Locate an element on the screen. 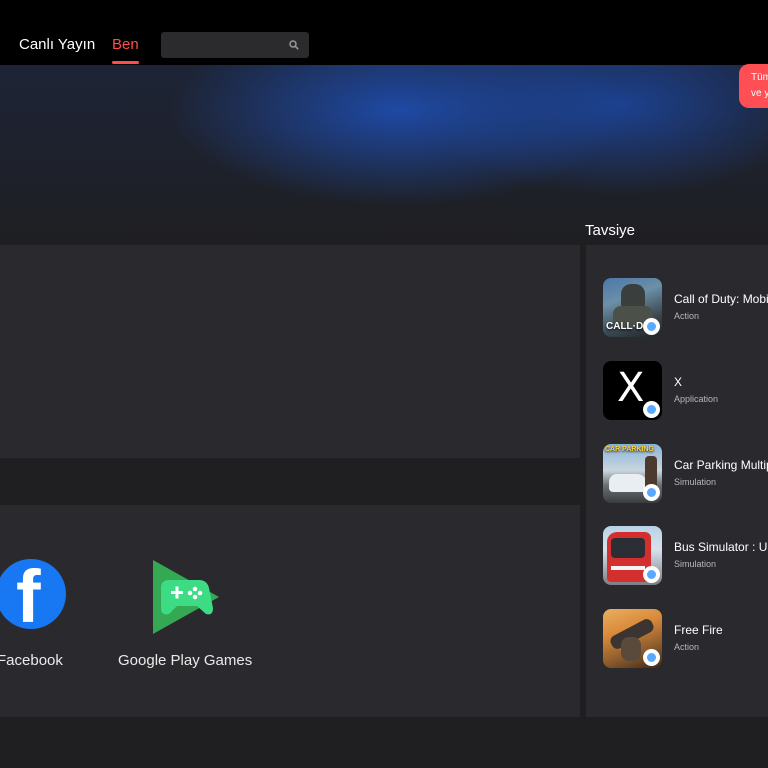 This screenshot has height=768, width=768. tab-live-stream: Canlı Yayın is located at coordinates (57, 44).